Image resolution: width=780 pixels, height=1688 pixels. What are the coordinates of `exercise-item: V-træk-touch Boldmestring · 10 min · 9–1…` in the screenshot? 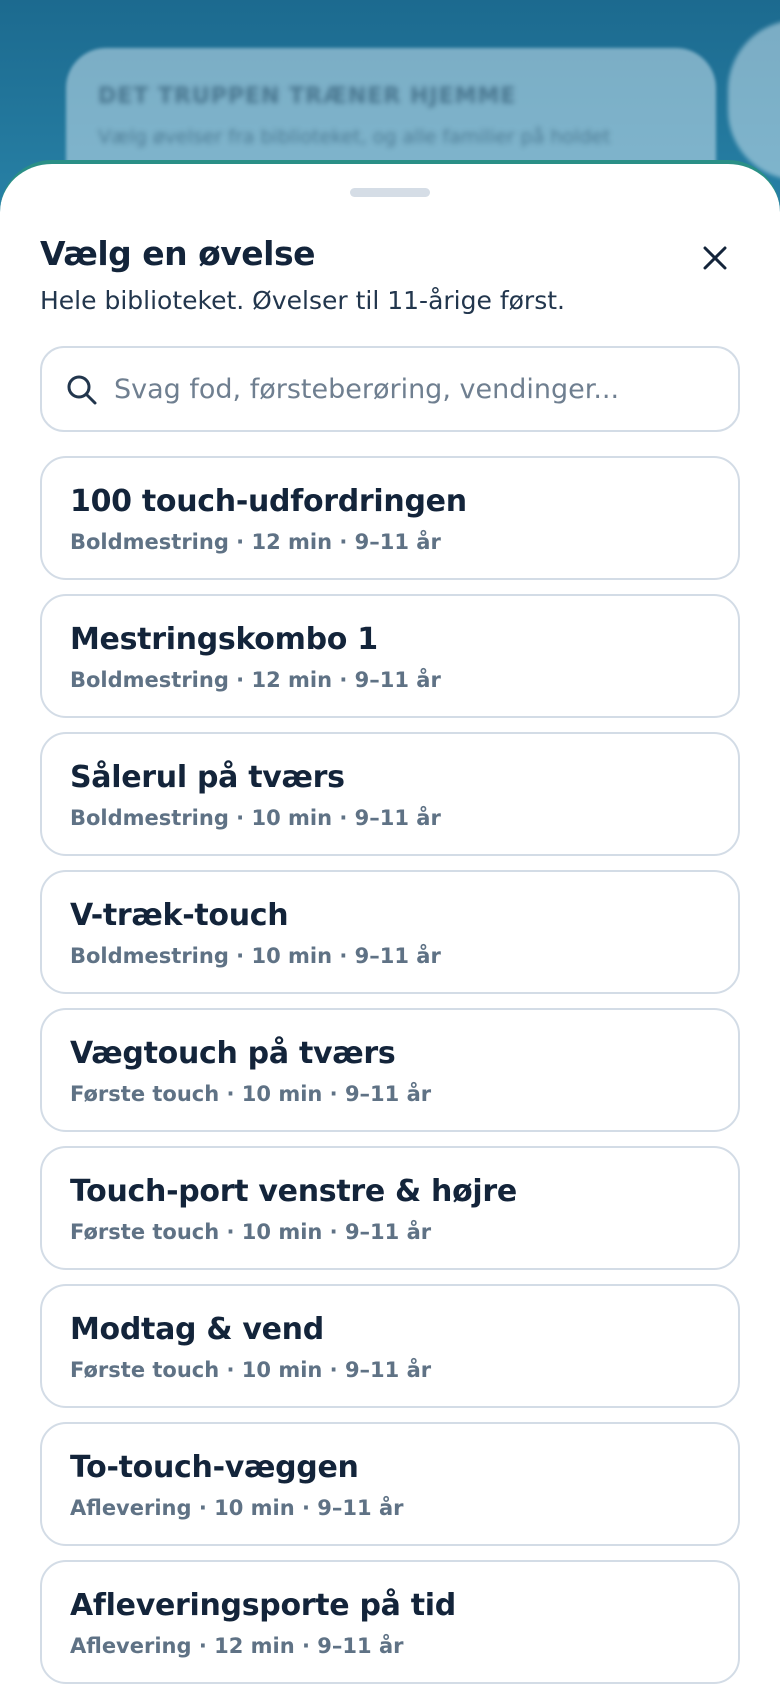 It's located at (390, 932).